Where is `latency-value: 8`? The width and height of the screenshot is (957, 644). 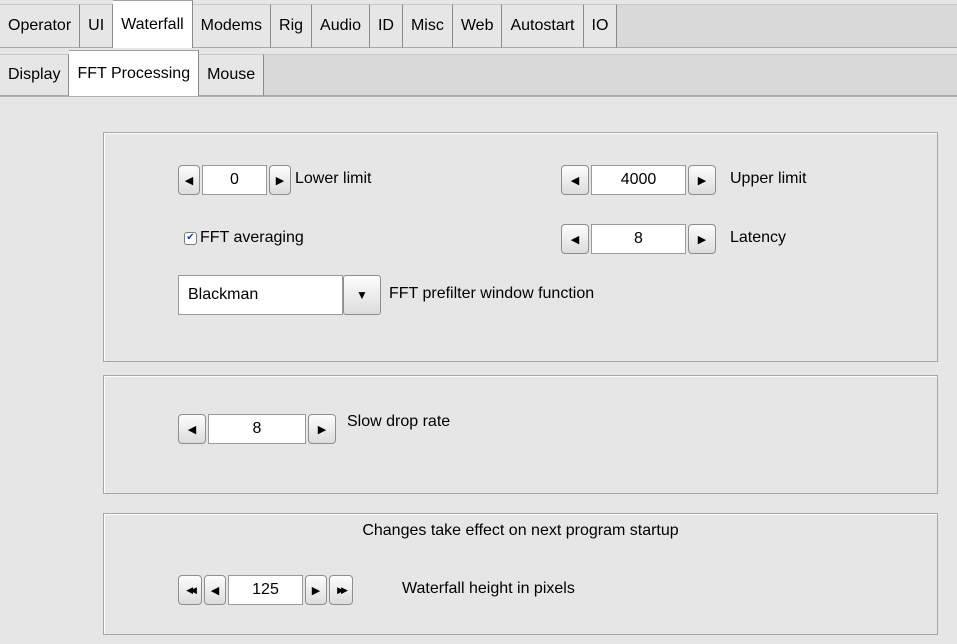 latency-value: 8 is located at coordinates (638, 239).